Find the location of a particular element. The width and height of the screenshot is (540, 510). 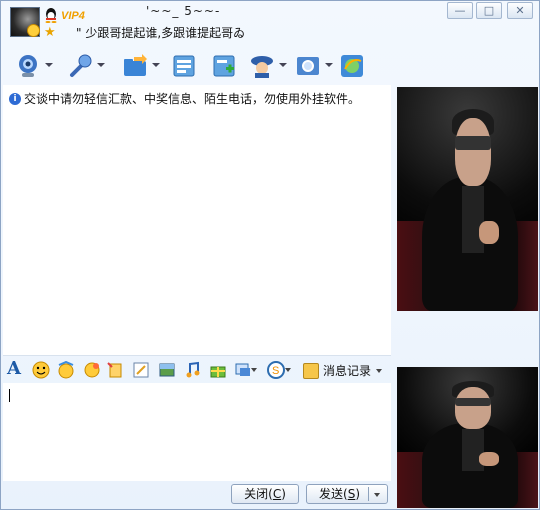

folder-icon is located at coordinates (135, 65).